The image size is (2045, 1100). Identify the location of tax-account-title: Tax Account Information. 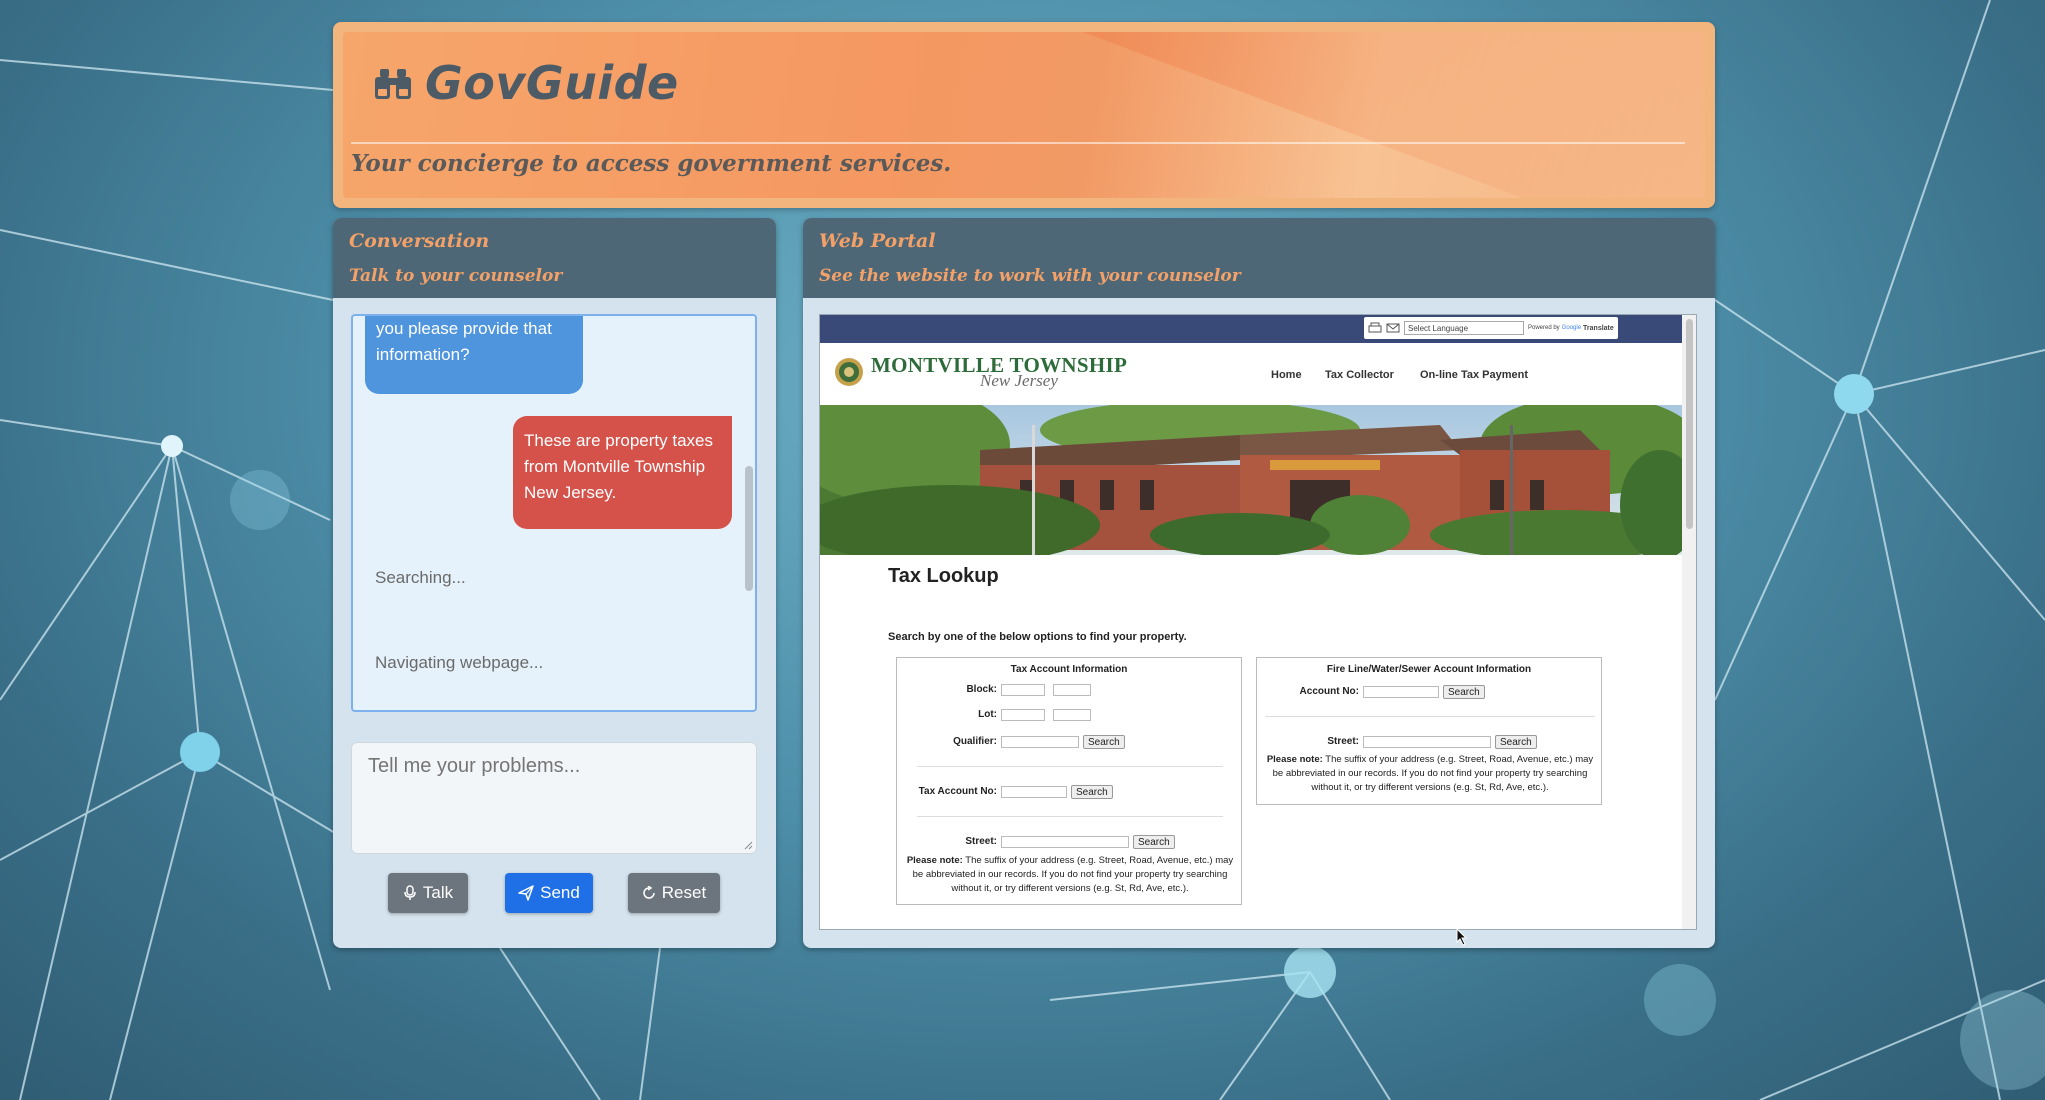
(1069, 669).